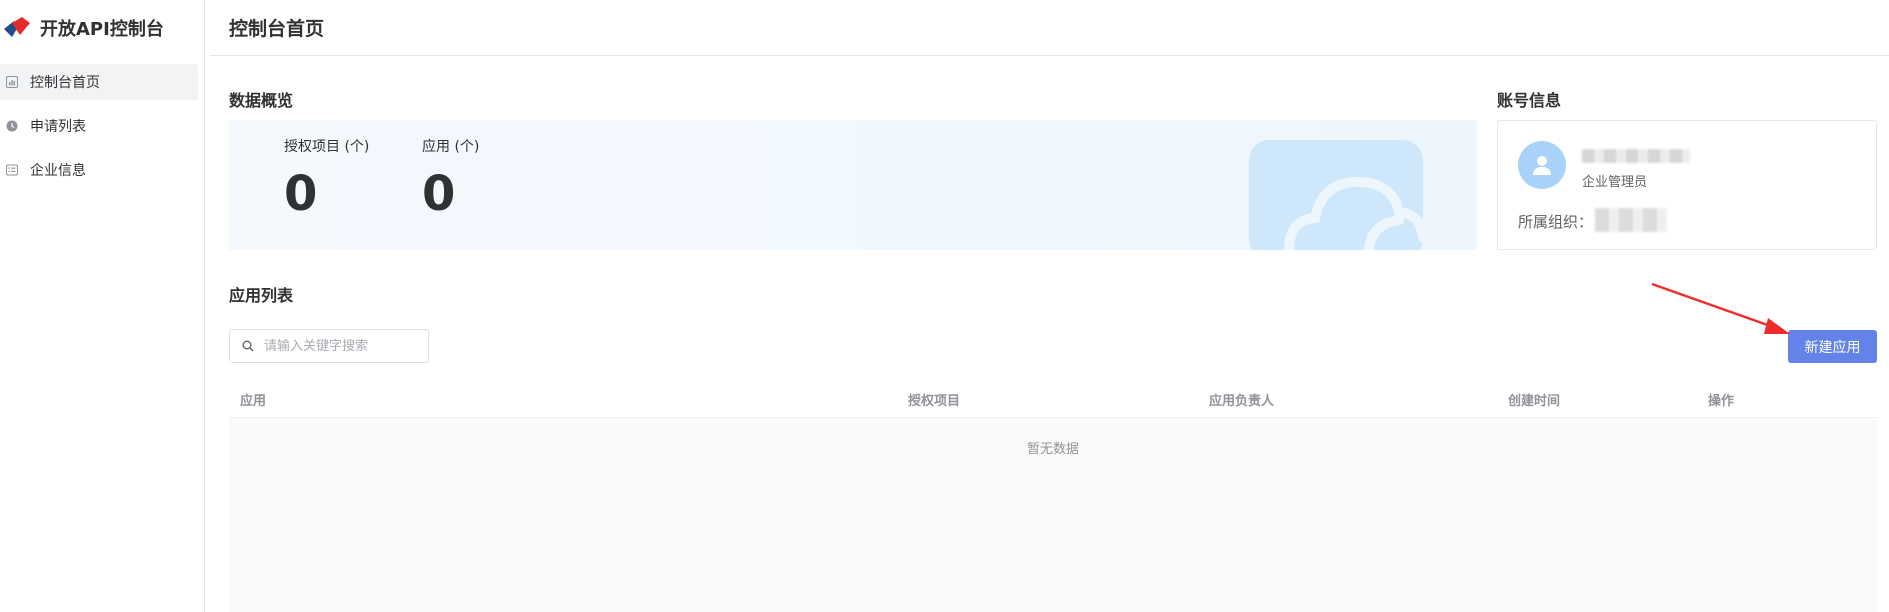 The image size is (1889, 612). What do you see at coordinates (99, 126) in the screenshot?
I see `sidebar-item-applications: 申请列表` at bounding box center [99, 126].